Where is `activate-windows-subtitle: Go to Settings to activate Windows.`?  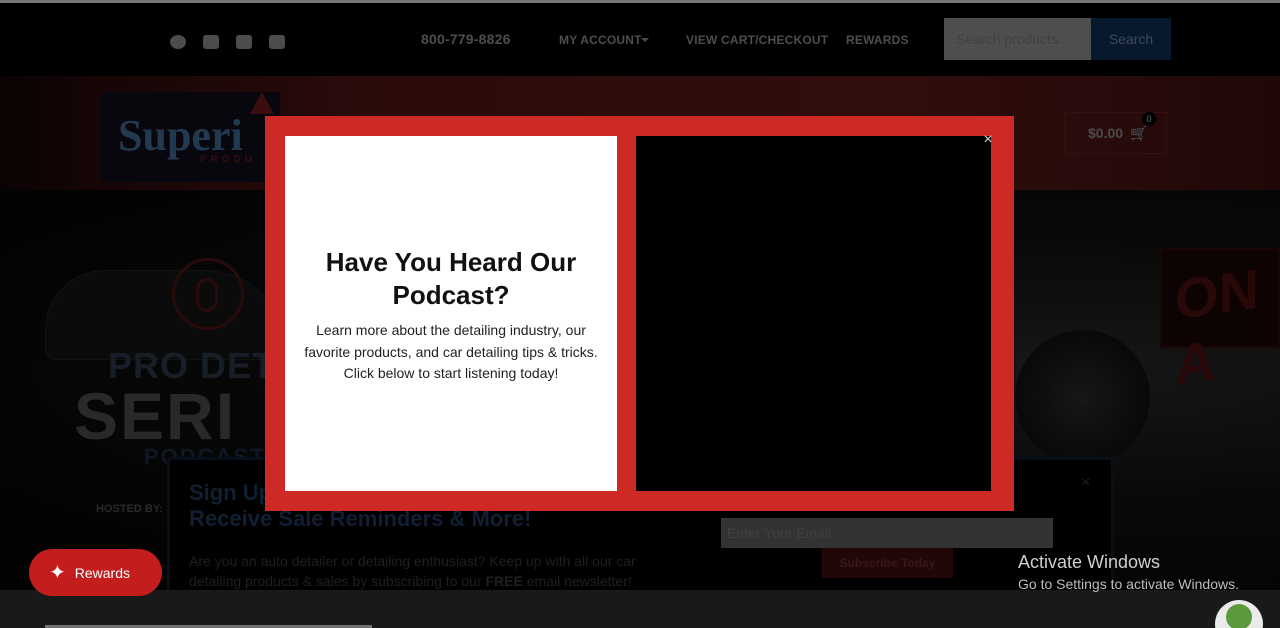
activate-windows-subtitle: Go to Settings to activate Windows. is located at coordinates (1128, 584).